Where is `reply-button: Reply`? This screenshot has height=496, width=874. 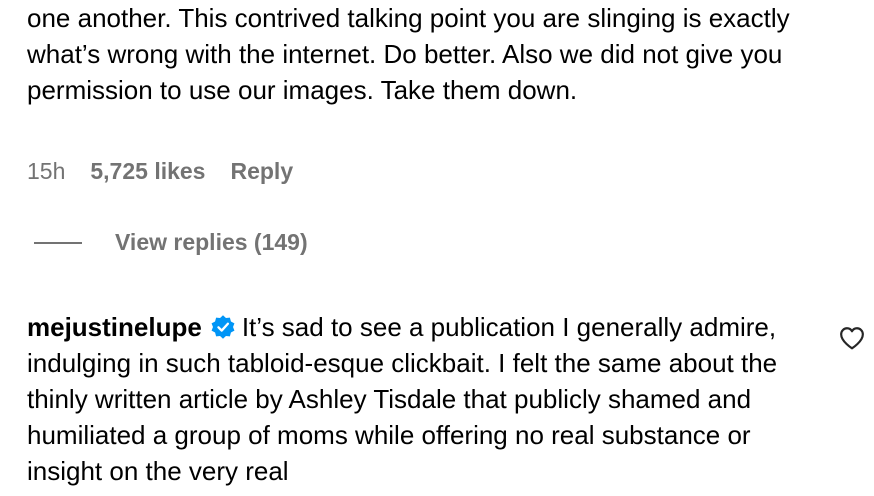 reply-button: Reply is located at coordinates (261, 171).